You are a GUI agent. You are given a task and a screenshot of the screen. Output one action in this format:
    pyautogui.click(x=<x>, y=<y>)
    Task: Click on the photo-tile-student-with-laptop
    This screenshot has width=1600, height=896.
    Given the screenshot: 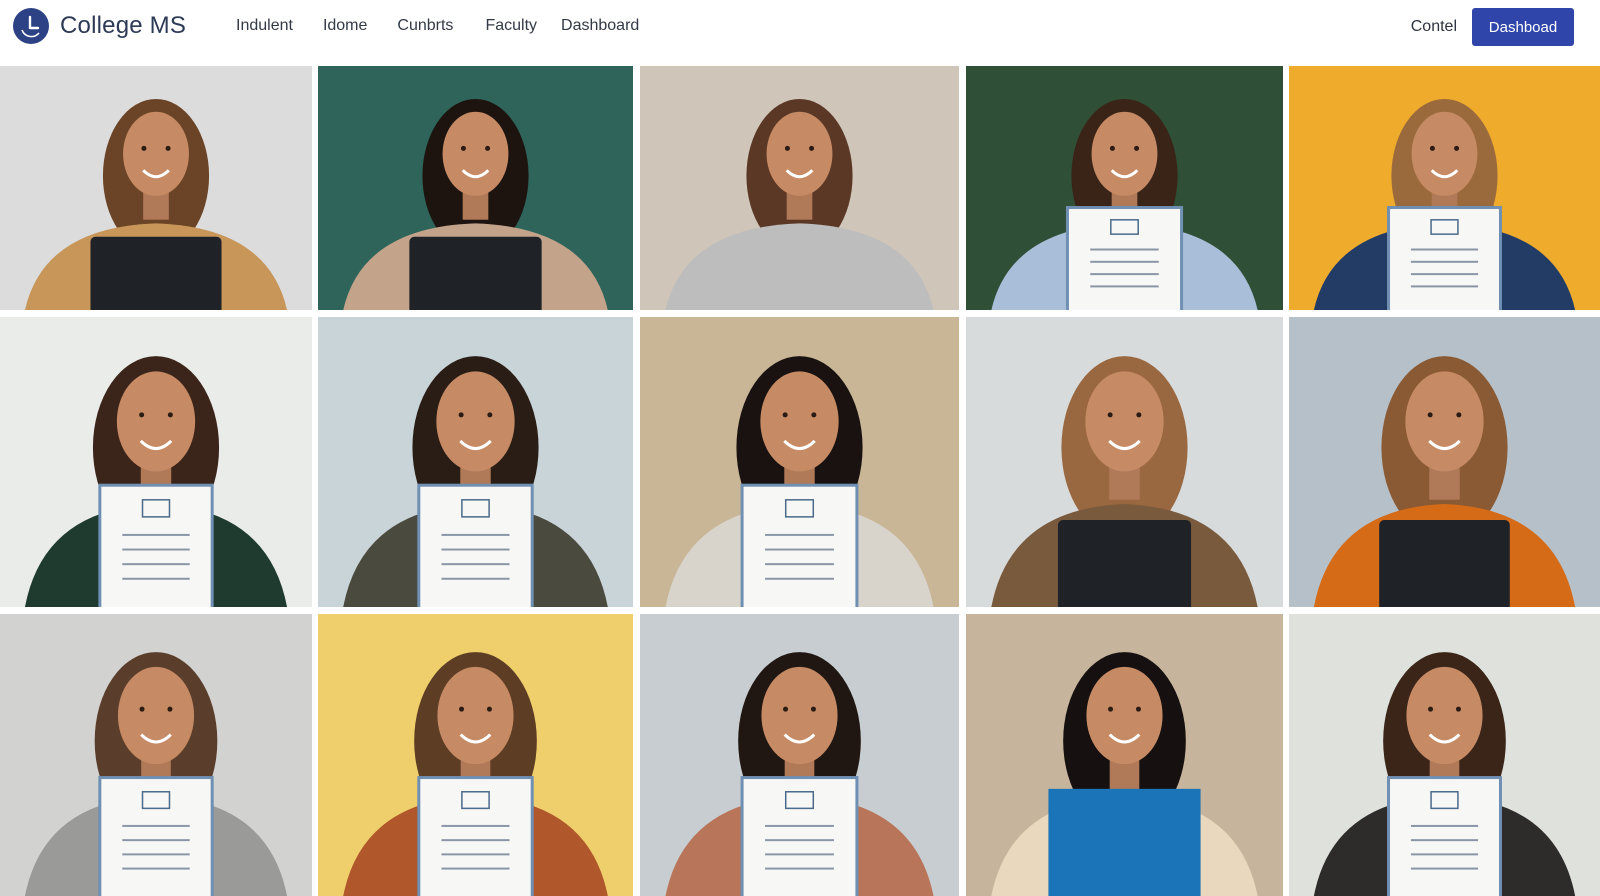 What is the action you would take?
    pyautogui.click(x=475, y=188)
    